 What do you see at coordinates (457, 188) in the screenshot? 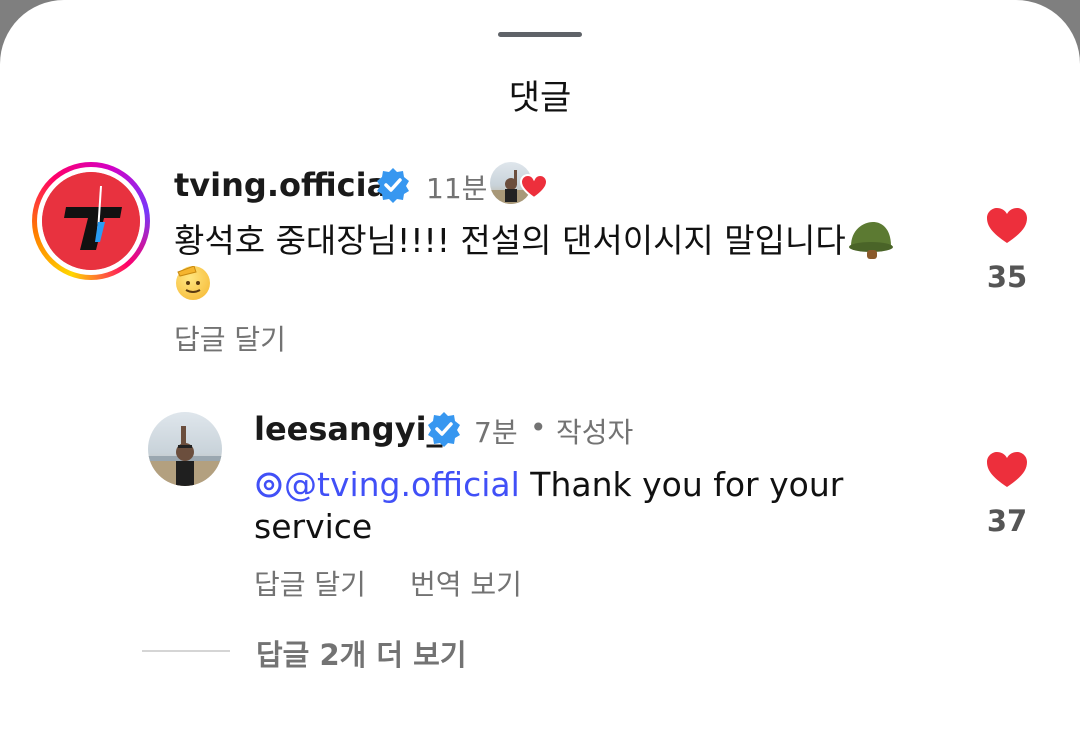
I see `comment-time: 11분` at bounding box center [457, 188].